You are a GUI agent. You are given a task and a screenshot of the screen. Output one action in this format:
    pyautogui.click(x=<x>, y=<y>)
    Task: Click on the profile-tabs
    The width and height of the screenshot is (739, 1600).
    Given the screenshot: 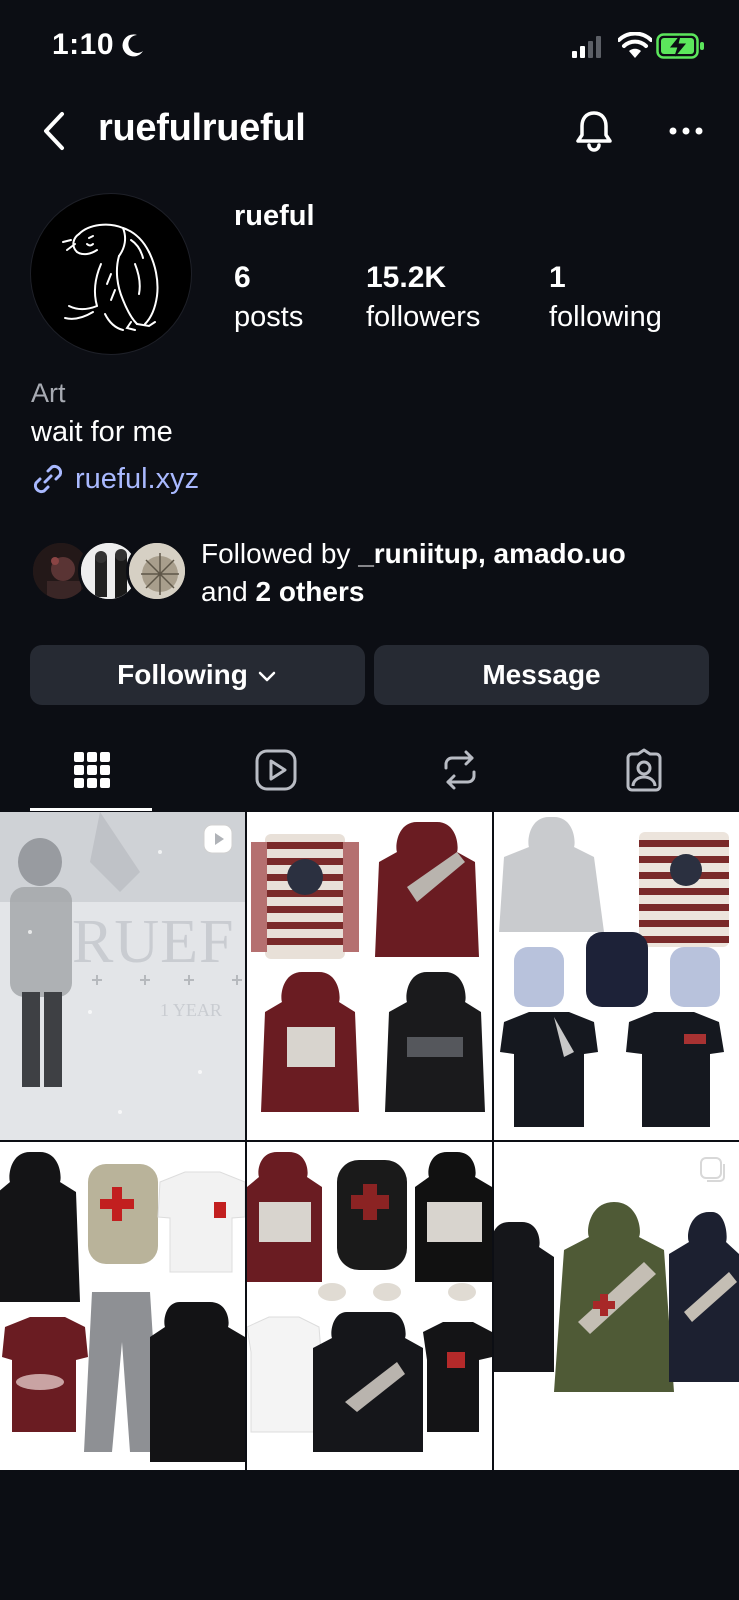 What is the action you would take?
    pyautogui.click(x=369, y=770)
    